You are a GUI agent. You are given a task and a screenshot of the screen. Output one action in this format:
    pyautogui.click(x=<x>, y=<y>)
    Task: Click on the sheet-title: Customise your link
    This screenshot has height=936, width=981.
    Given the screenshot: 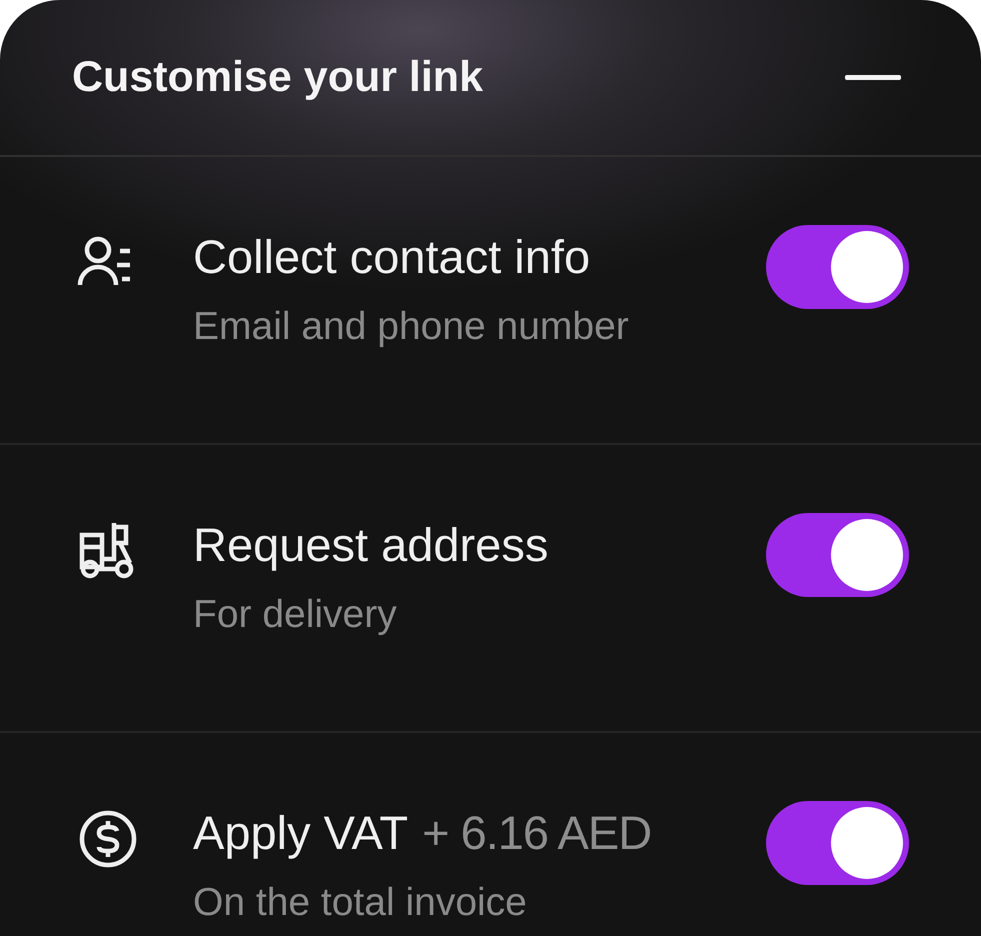 What is the action you would take?
    pyautogui.click(x=277, y=77)
    